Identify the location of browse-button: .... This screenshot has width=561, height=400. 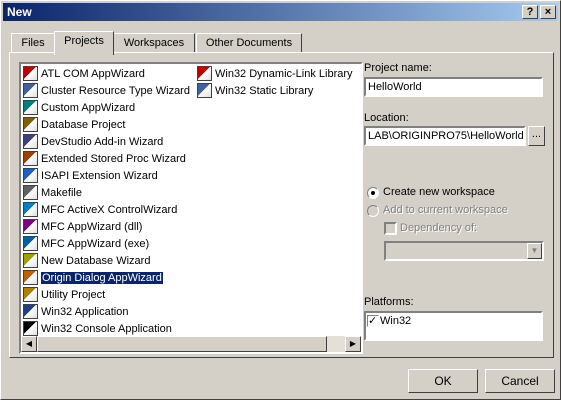
(536, 136).